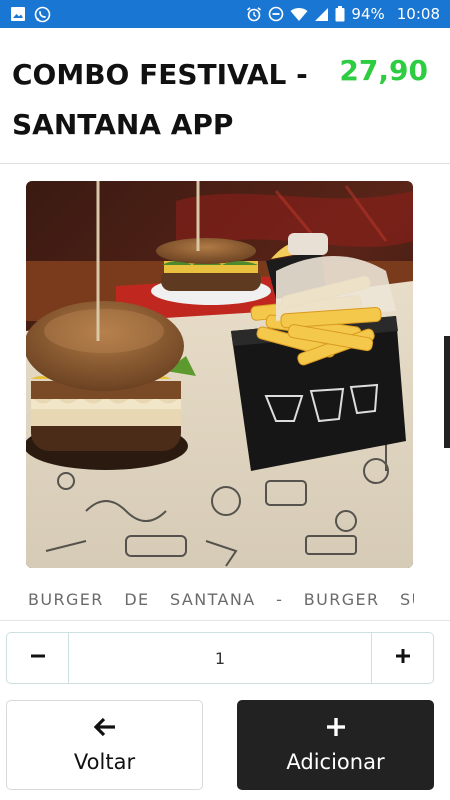 This screenshot has width=450, height=800. Describe the element at coordinates (447, 392) in the screenshot. I see `scroll-edge` at that location.